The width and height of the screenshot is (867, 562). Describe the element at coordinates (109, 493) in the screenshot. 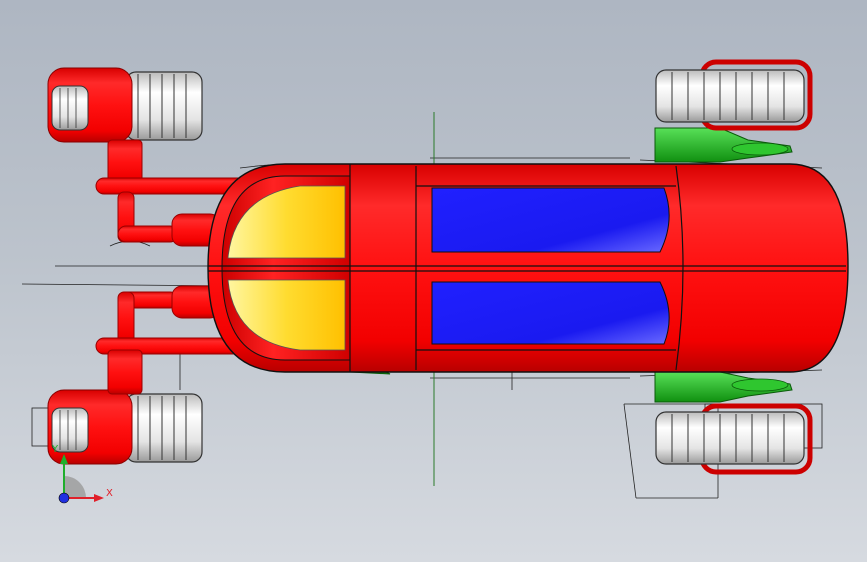

I see `x-axis-label: X` at that location.